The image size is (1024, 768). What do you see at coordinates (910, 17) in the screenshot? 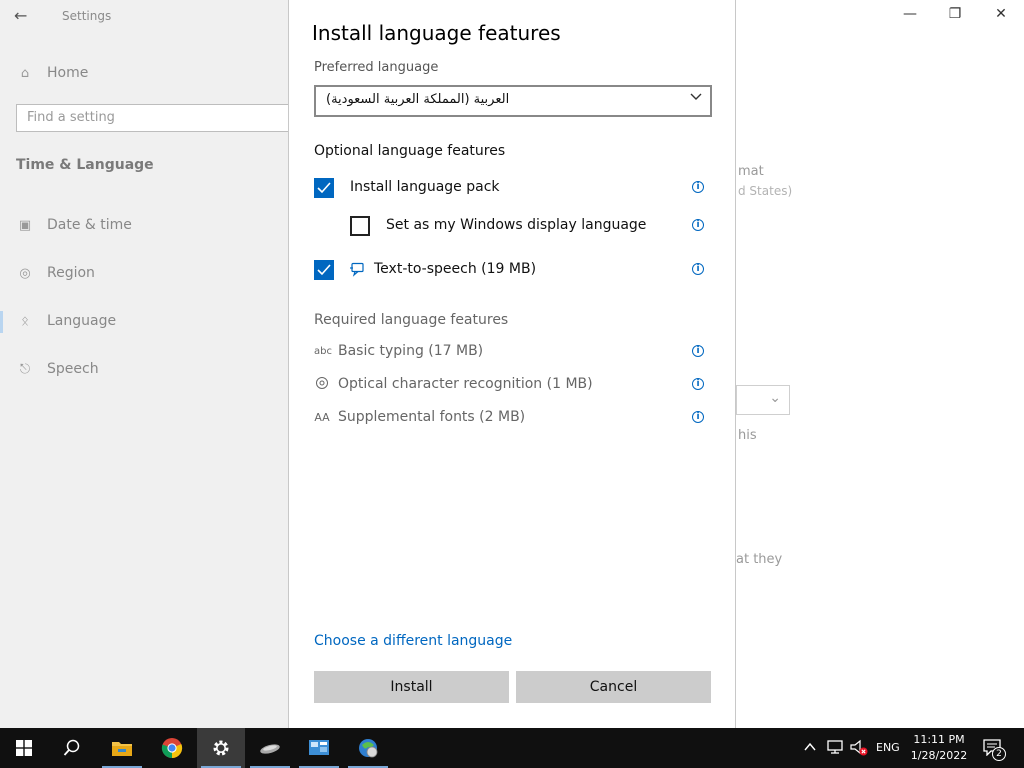
I see `minimize-button: —` at bounding box center [910, 17].